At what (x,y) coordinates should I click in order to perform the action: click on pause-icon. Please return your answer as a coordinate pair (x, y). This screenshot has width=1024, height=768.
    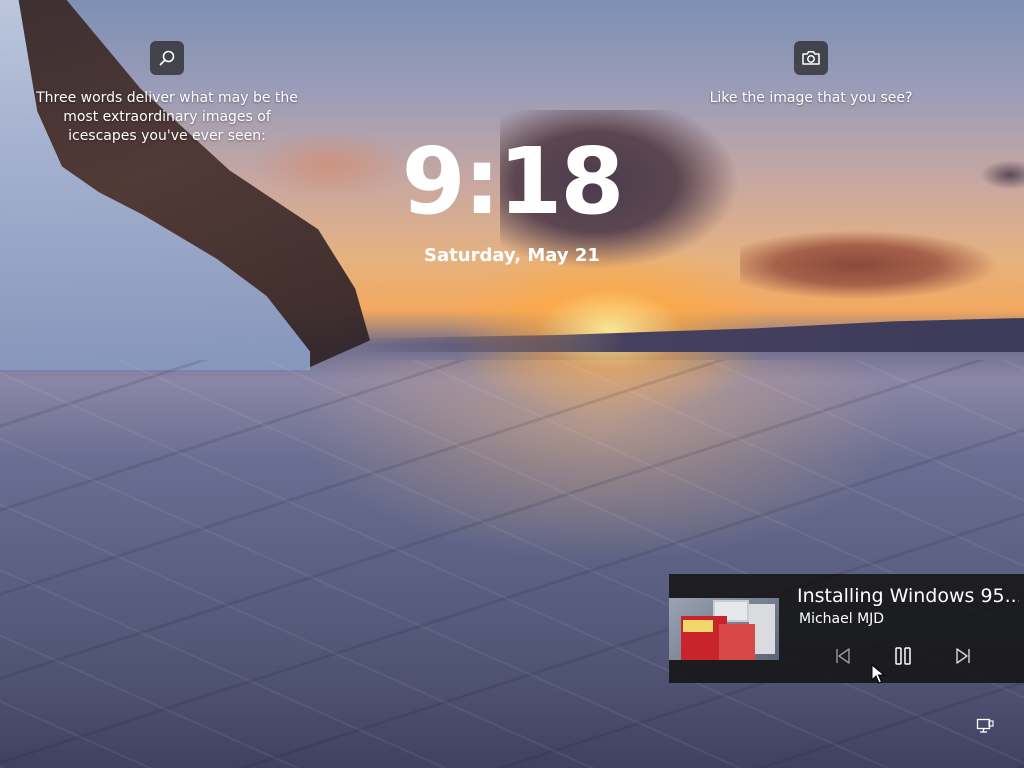
    Looking at the image, I should click on (903, 656).